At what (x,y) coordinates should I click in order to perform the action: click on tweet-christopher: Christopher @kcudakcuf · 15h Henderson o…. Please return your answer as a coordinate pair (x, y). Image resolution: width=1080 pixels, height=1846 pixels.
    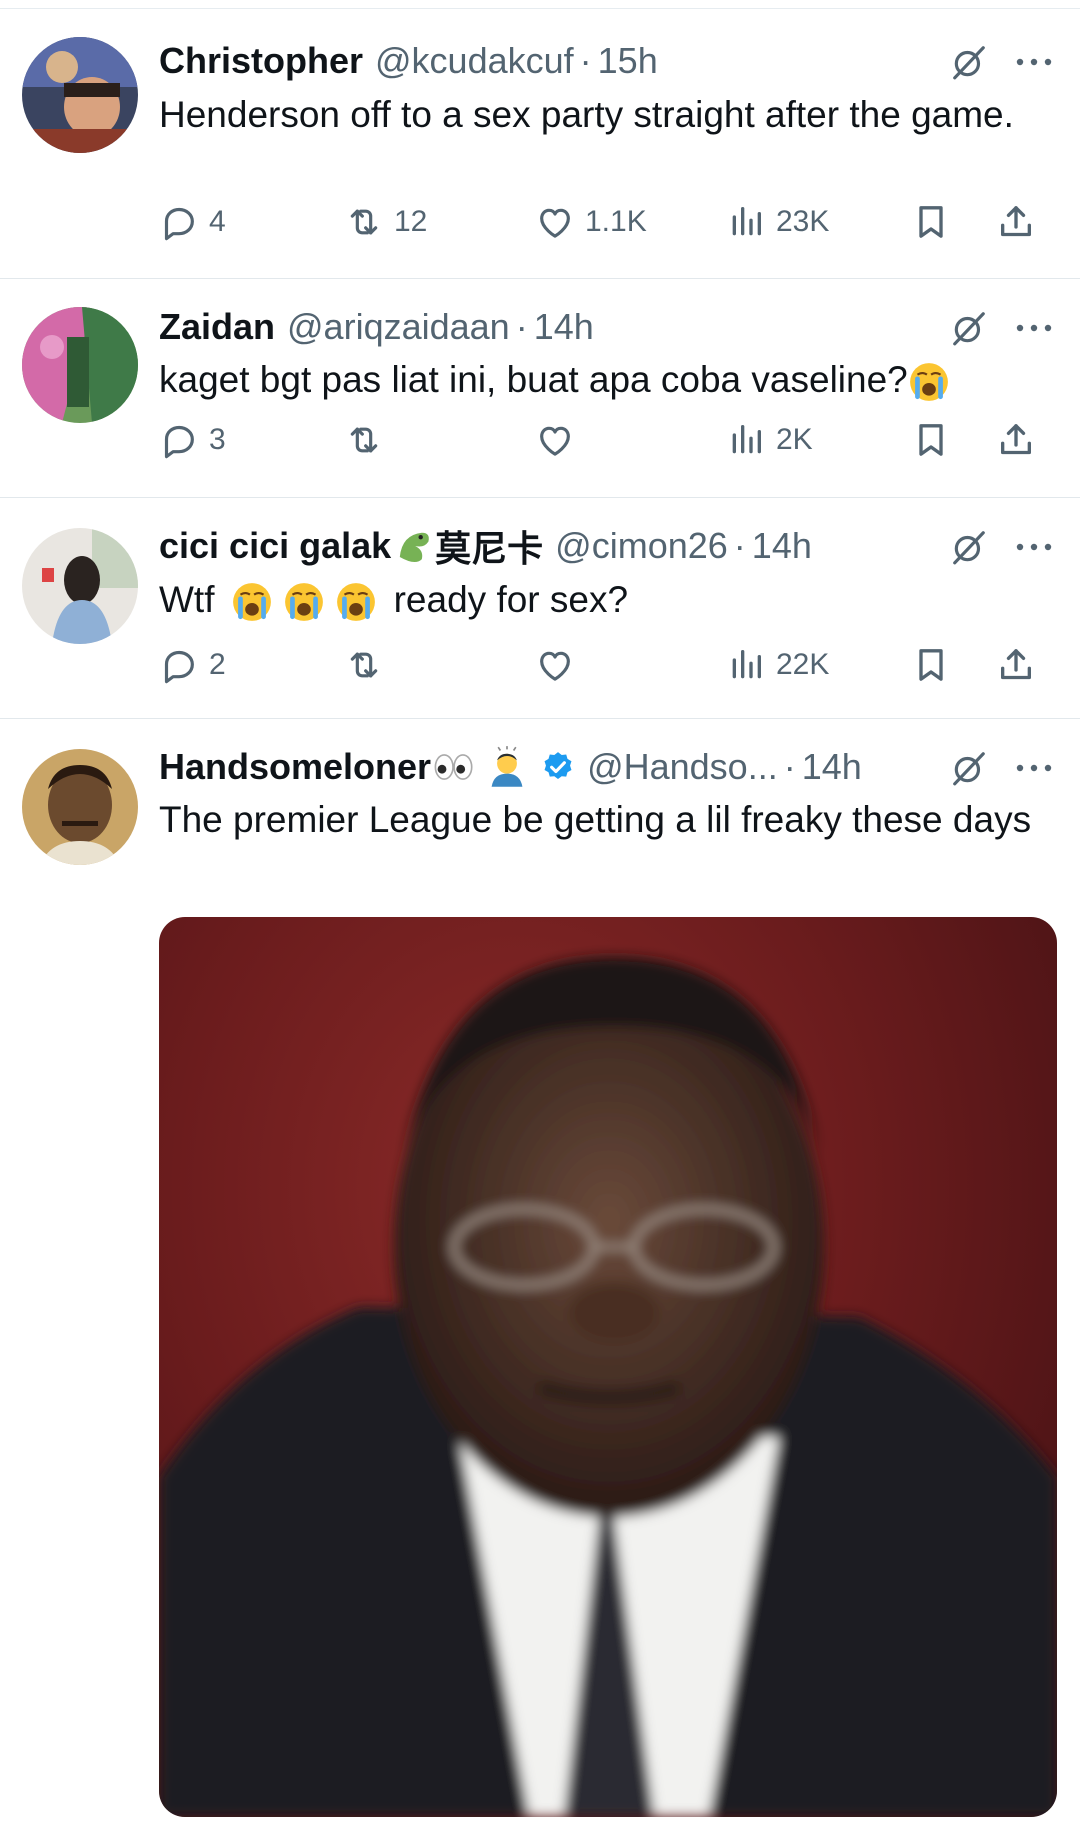
    Looking at the image, I should click on (540, 144).